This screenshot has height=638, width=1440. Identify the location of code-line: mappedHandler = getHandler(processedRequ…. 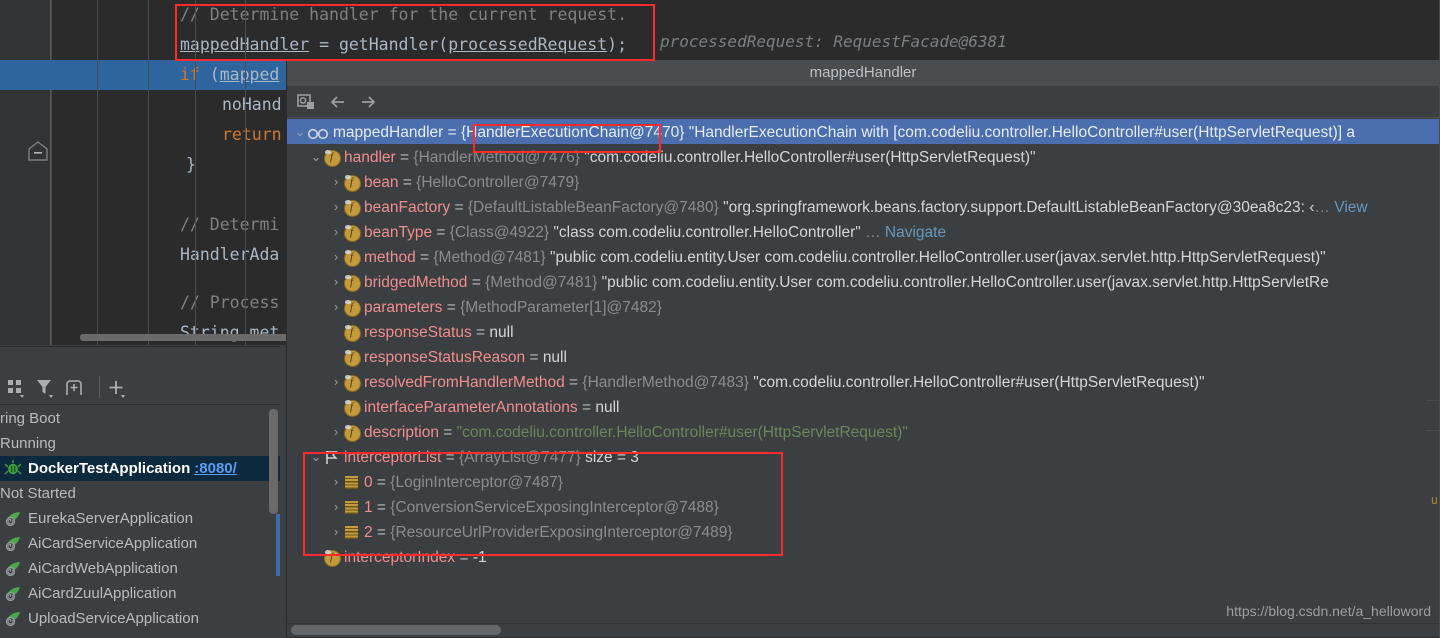
(313, 45).